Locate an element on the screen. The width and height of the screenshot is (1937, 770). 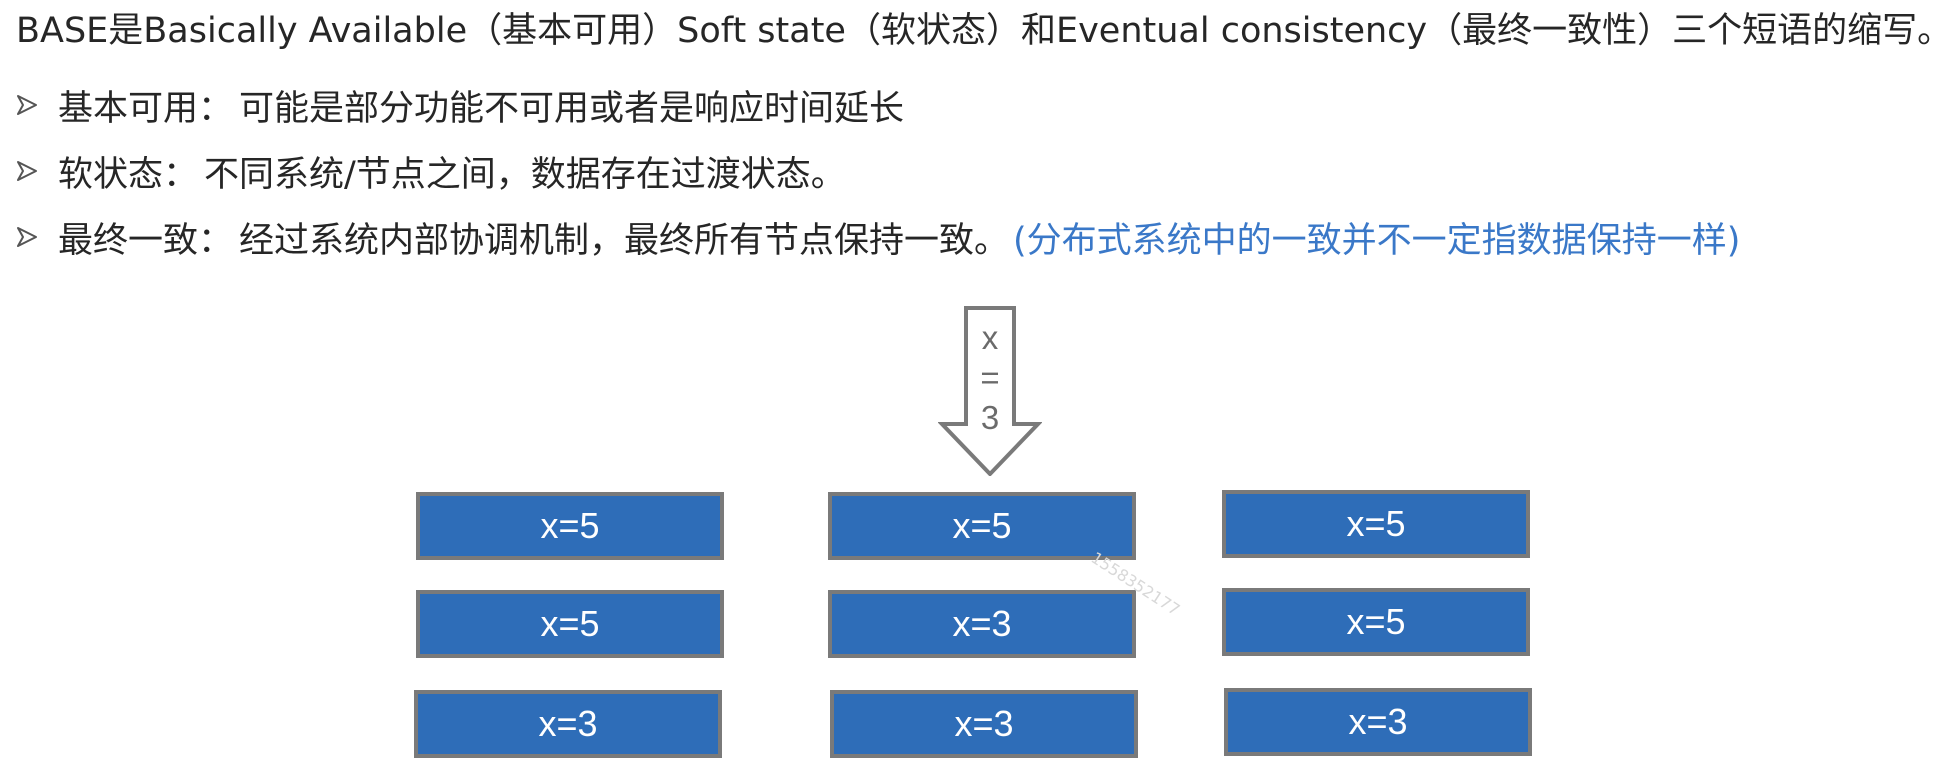
arrow-label-variable: x is located at coordinates (990, 337).